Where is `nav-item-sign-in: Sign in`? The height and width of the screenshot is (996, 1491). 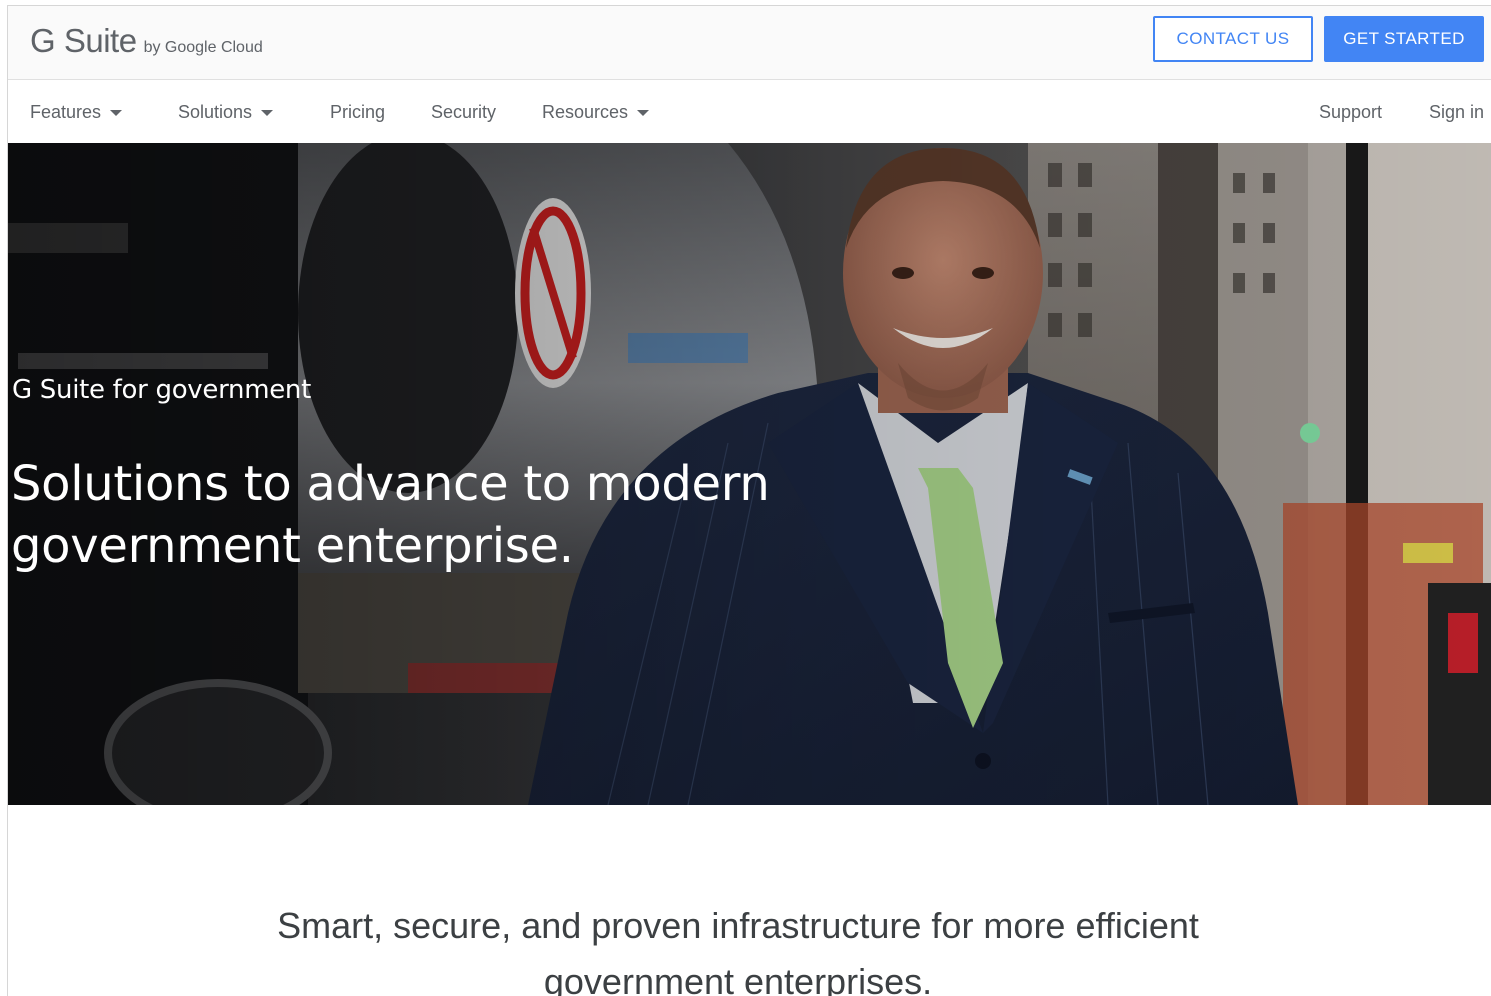 nav-item-sign-in: Sign in is located at coordinates (1456, 112).